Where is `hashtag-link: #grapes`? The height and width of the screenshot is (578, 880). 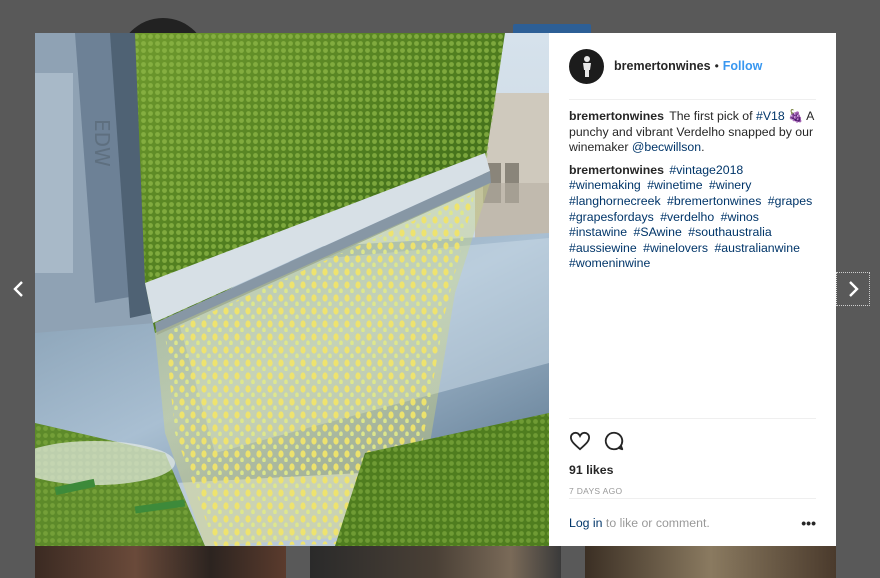 hashtag-link: #grapes is located at coordinates (790, 201).